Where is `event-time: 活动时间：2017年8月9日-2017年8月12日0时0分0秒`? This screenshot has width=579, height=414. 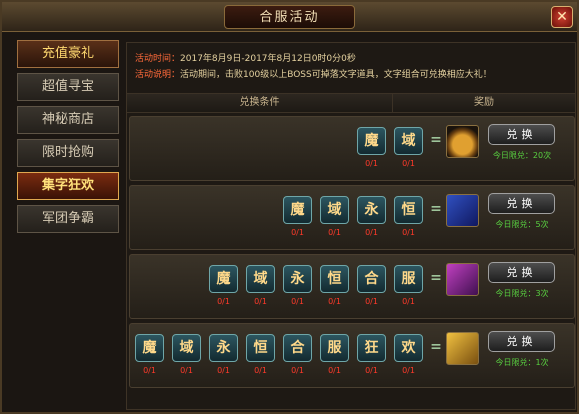
event-time: 活动时间：2017年8月9日-2017年8月12日0时0分0秒 is located at coordinates (351, 59).